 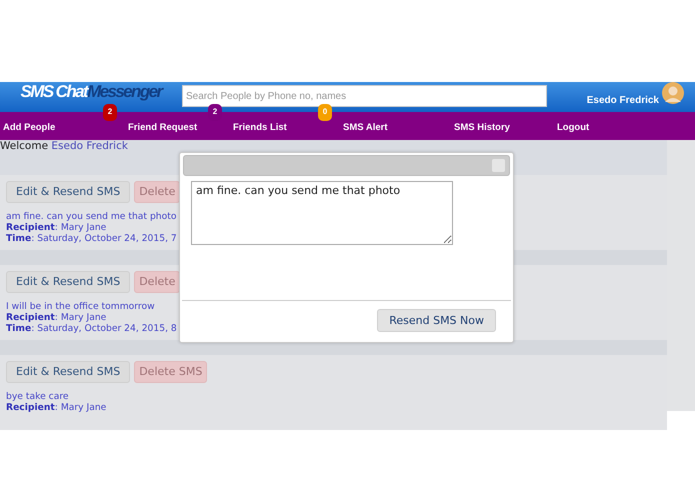 I want to click on nav-link: Friend Request, so click(x=163, y=128).